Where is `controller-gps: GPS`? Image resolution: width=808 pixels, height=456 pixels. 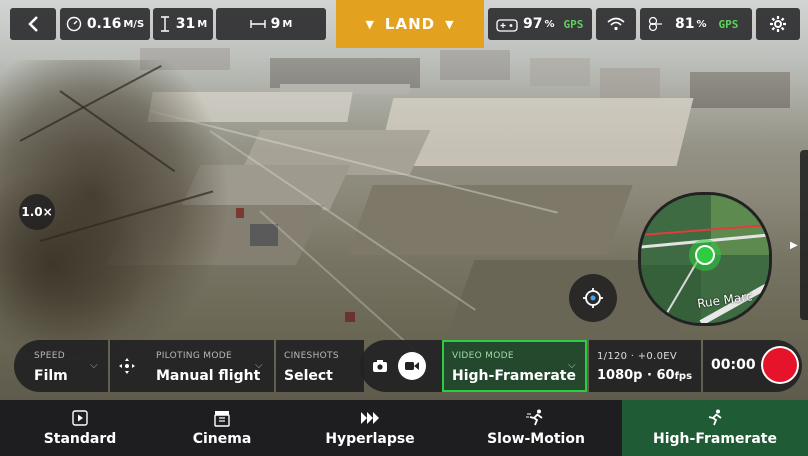 controller-gps: GPS is located at coordinates (573, 24).